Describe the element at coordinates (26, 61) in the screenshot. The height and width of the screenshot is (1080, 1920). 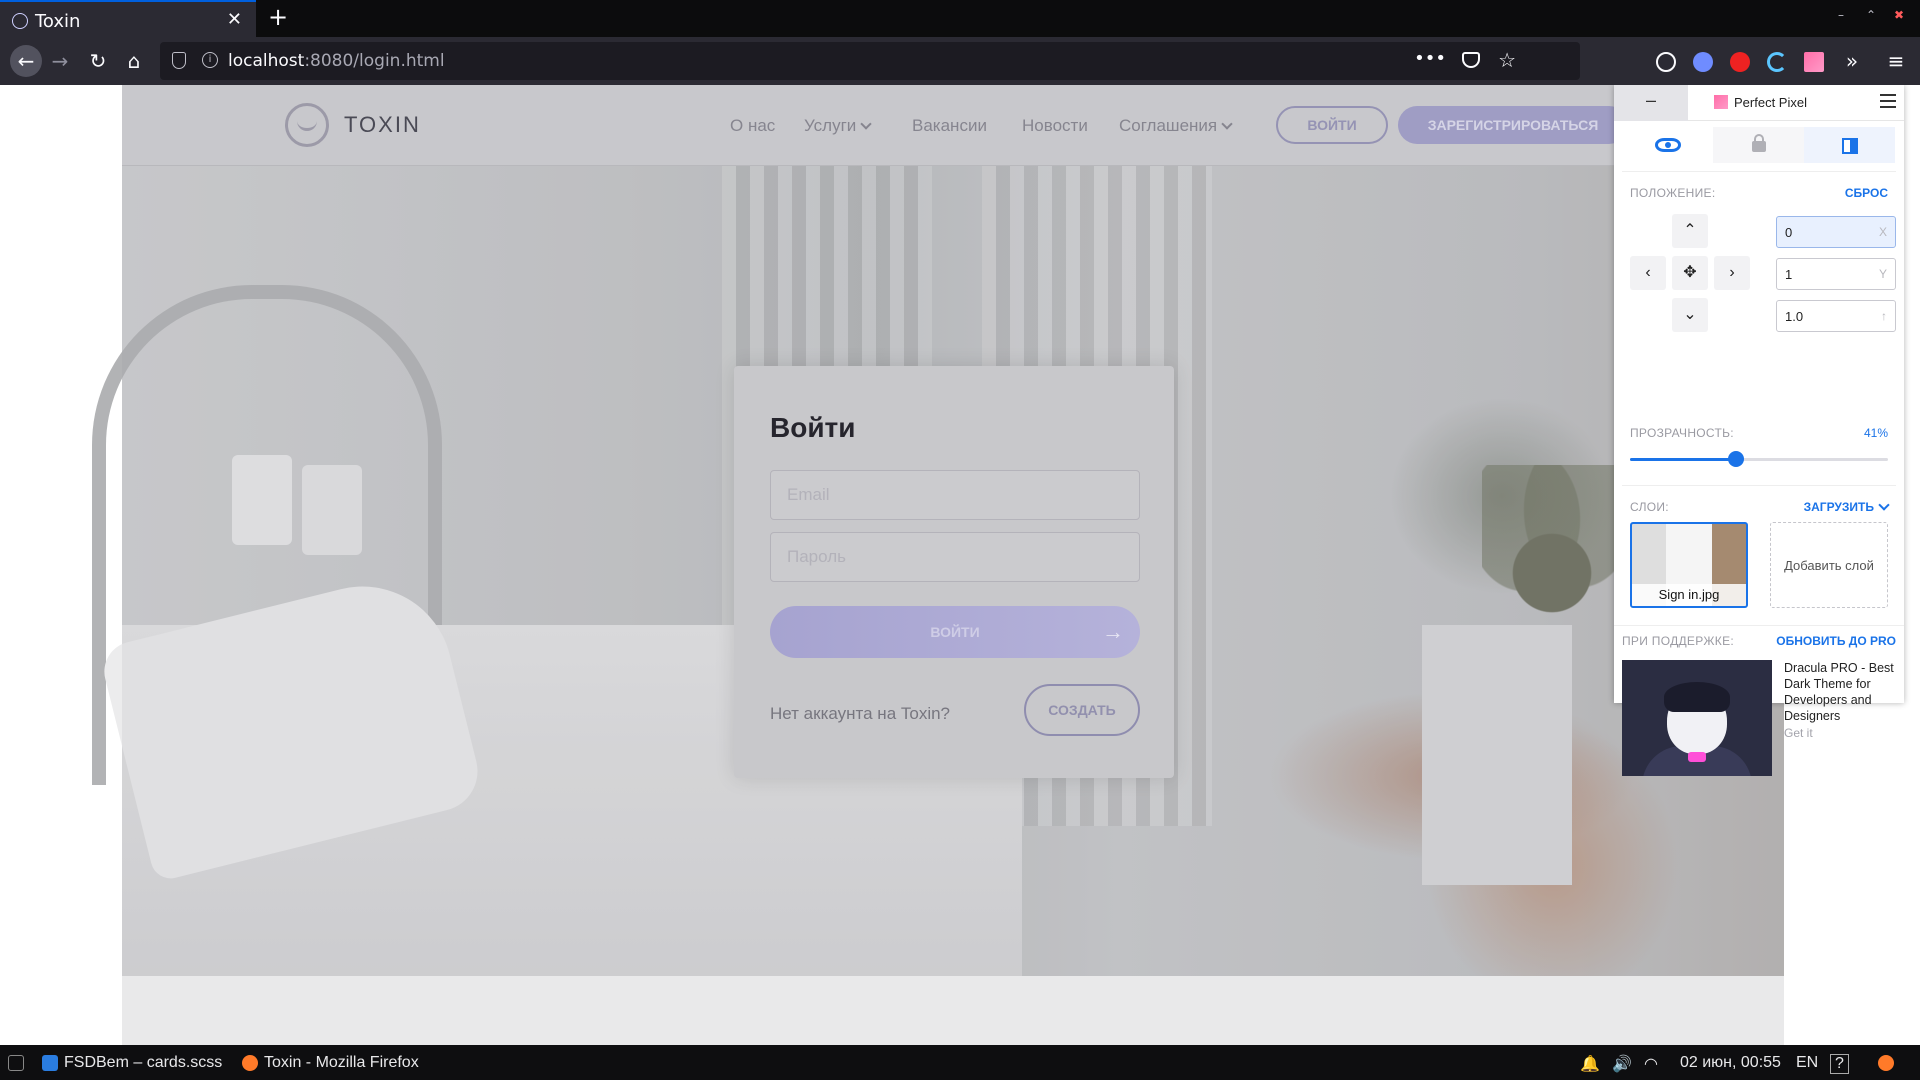
I see `back-icon: ←` at that location.